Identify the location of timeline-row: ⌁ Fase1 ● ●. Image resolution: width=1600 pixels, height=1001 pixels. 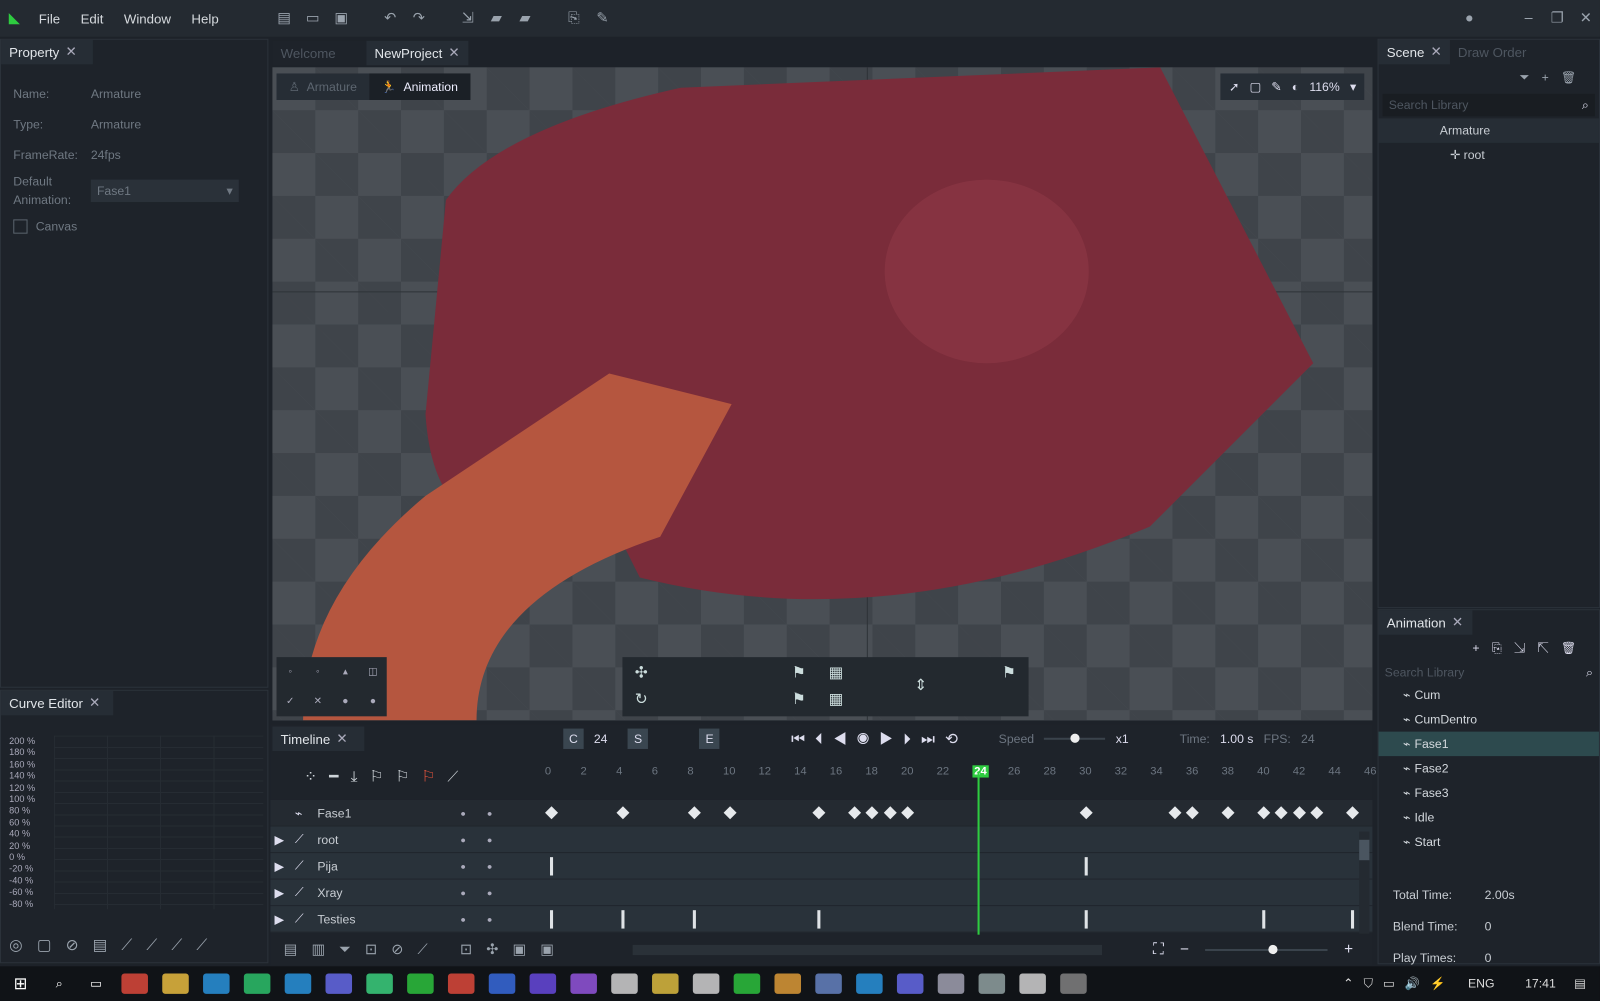
(821, 813).